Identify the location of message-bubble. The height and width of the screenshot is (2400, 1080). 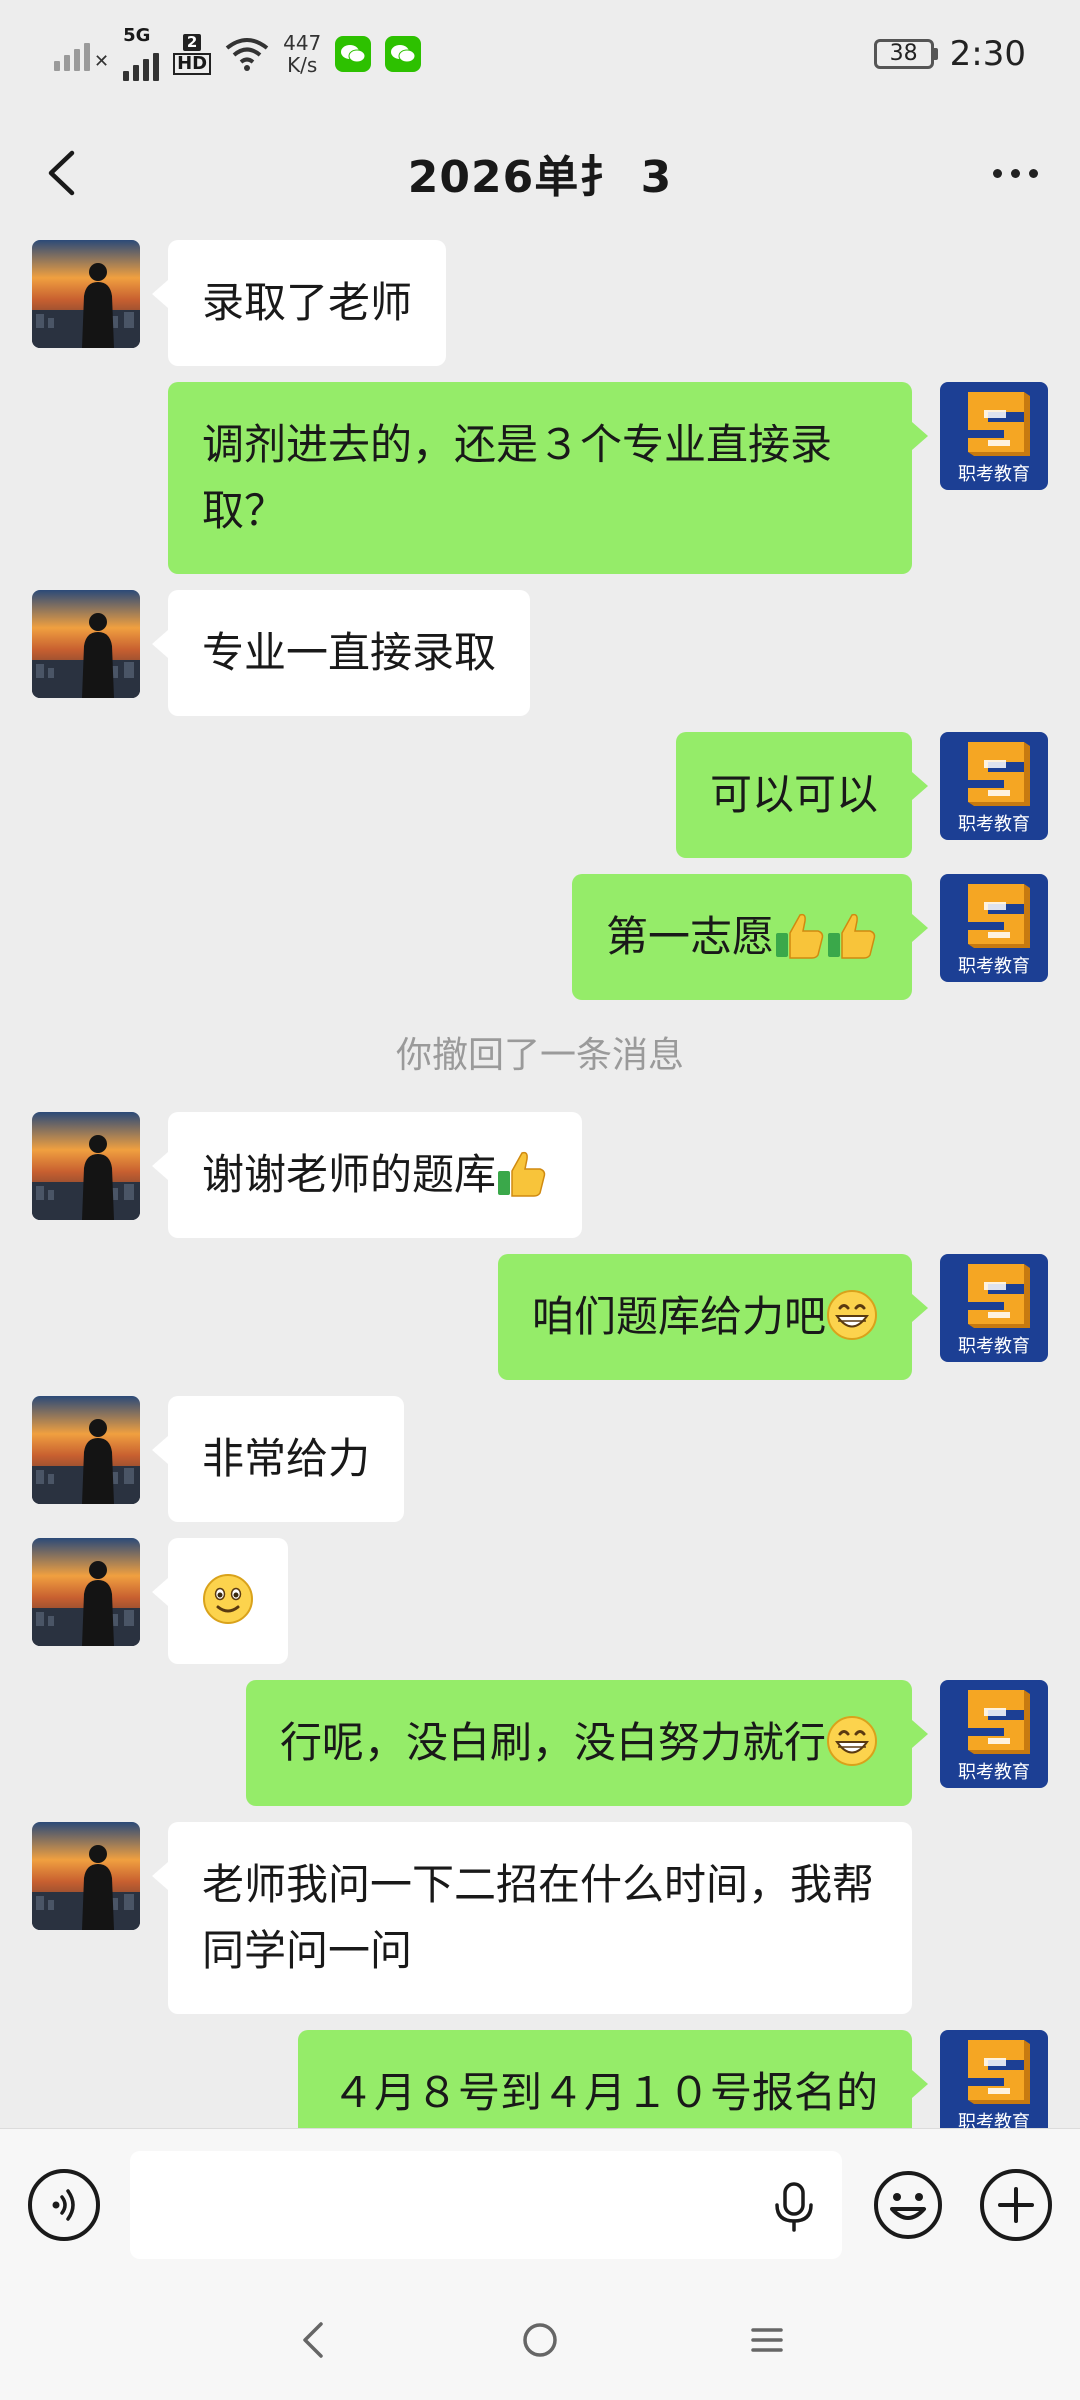
(220, 1601).